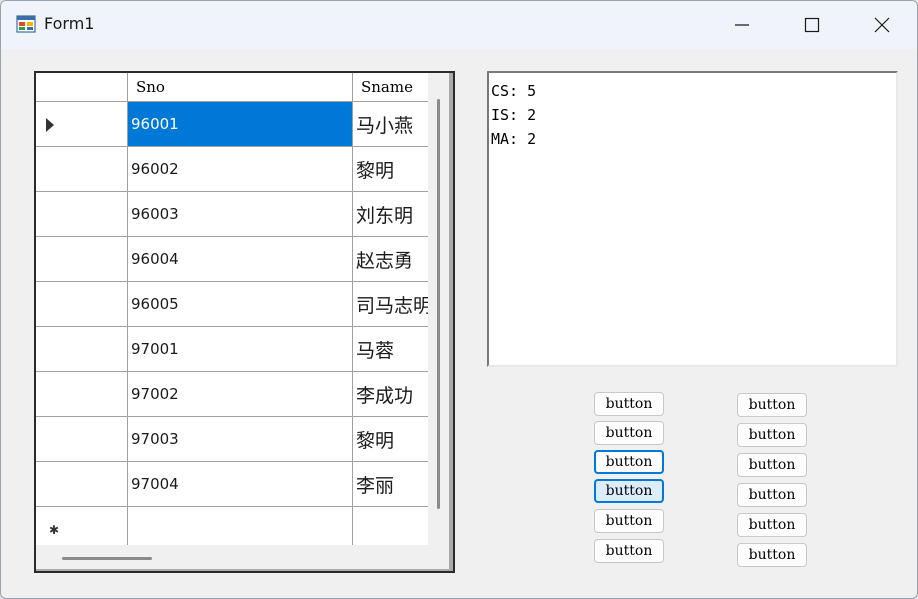 Image resolution: width=918 pixels, height=599 pixels. I want to click on cell-sname: 马蓉, so click(390, 349).